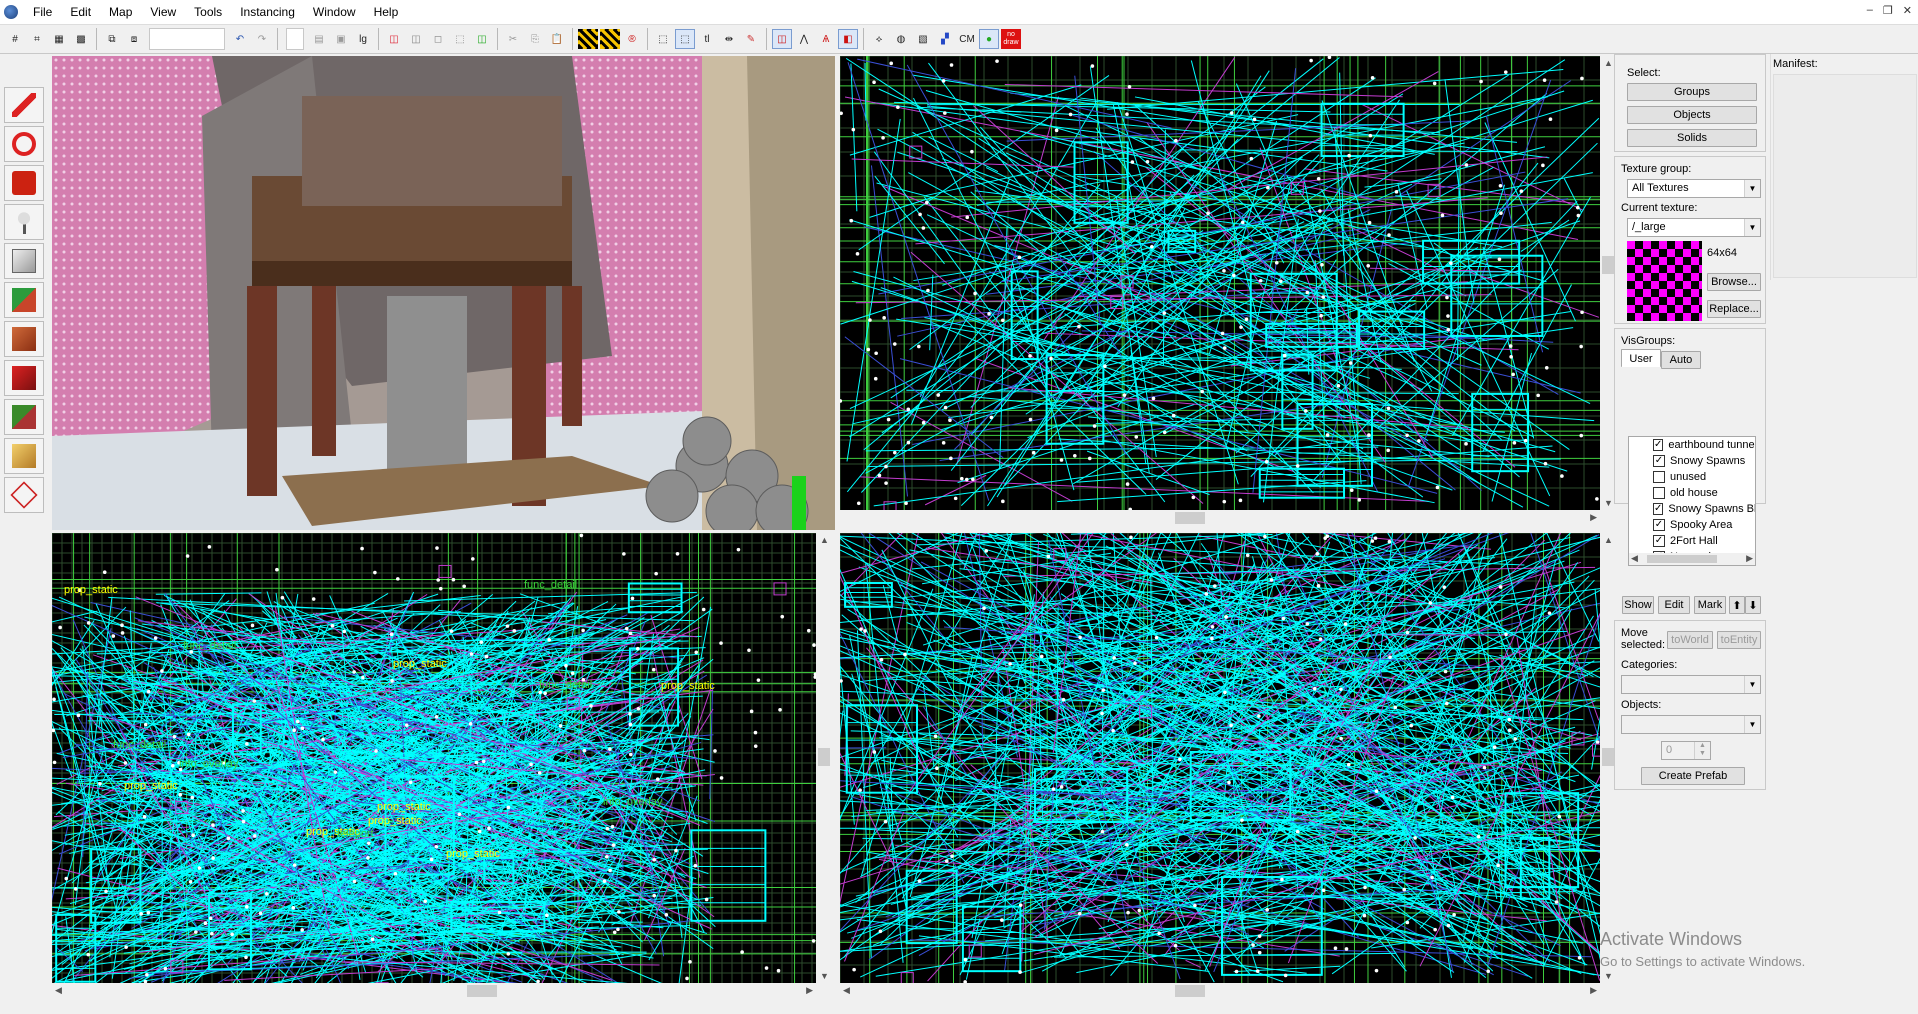  Describe the element at coordinates (1681, 360) in the screenshot. I see `tab-auto: Auto` at that location.